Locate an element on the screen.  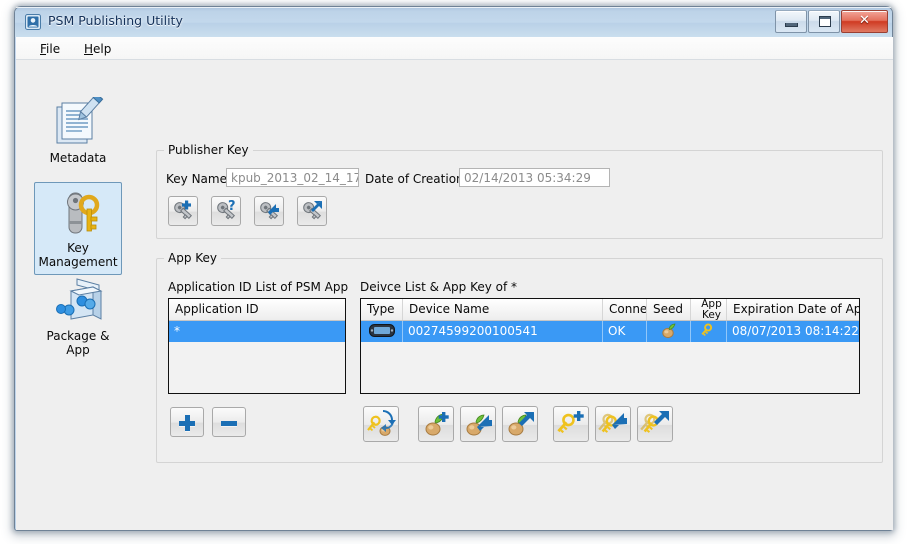
maximize-icon is located at coordinates (825, 21).